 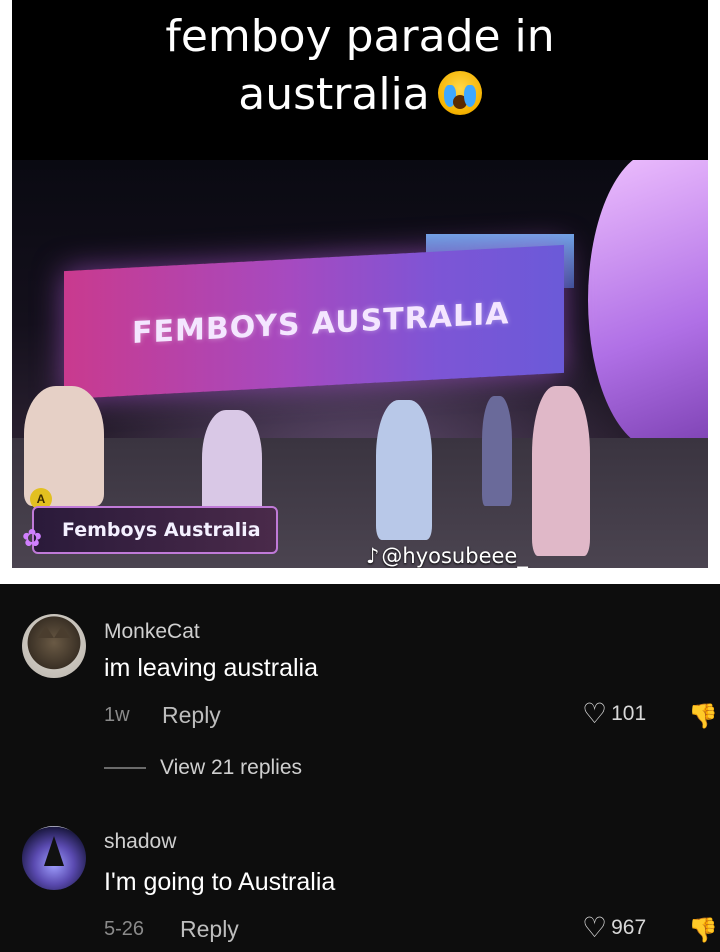 I want to click on comment-text: I'm going to Australia, so click(x=220, y=882).